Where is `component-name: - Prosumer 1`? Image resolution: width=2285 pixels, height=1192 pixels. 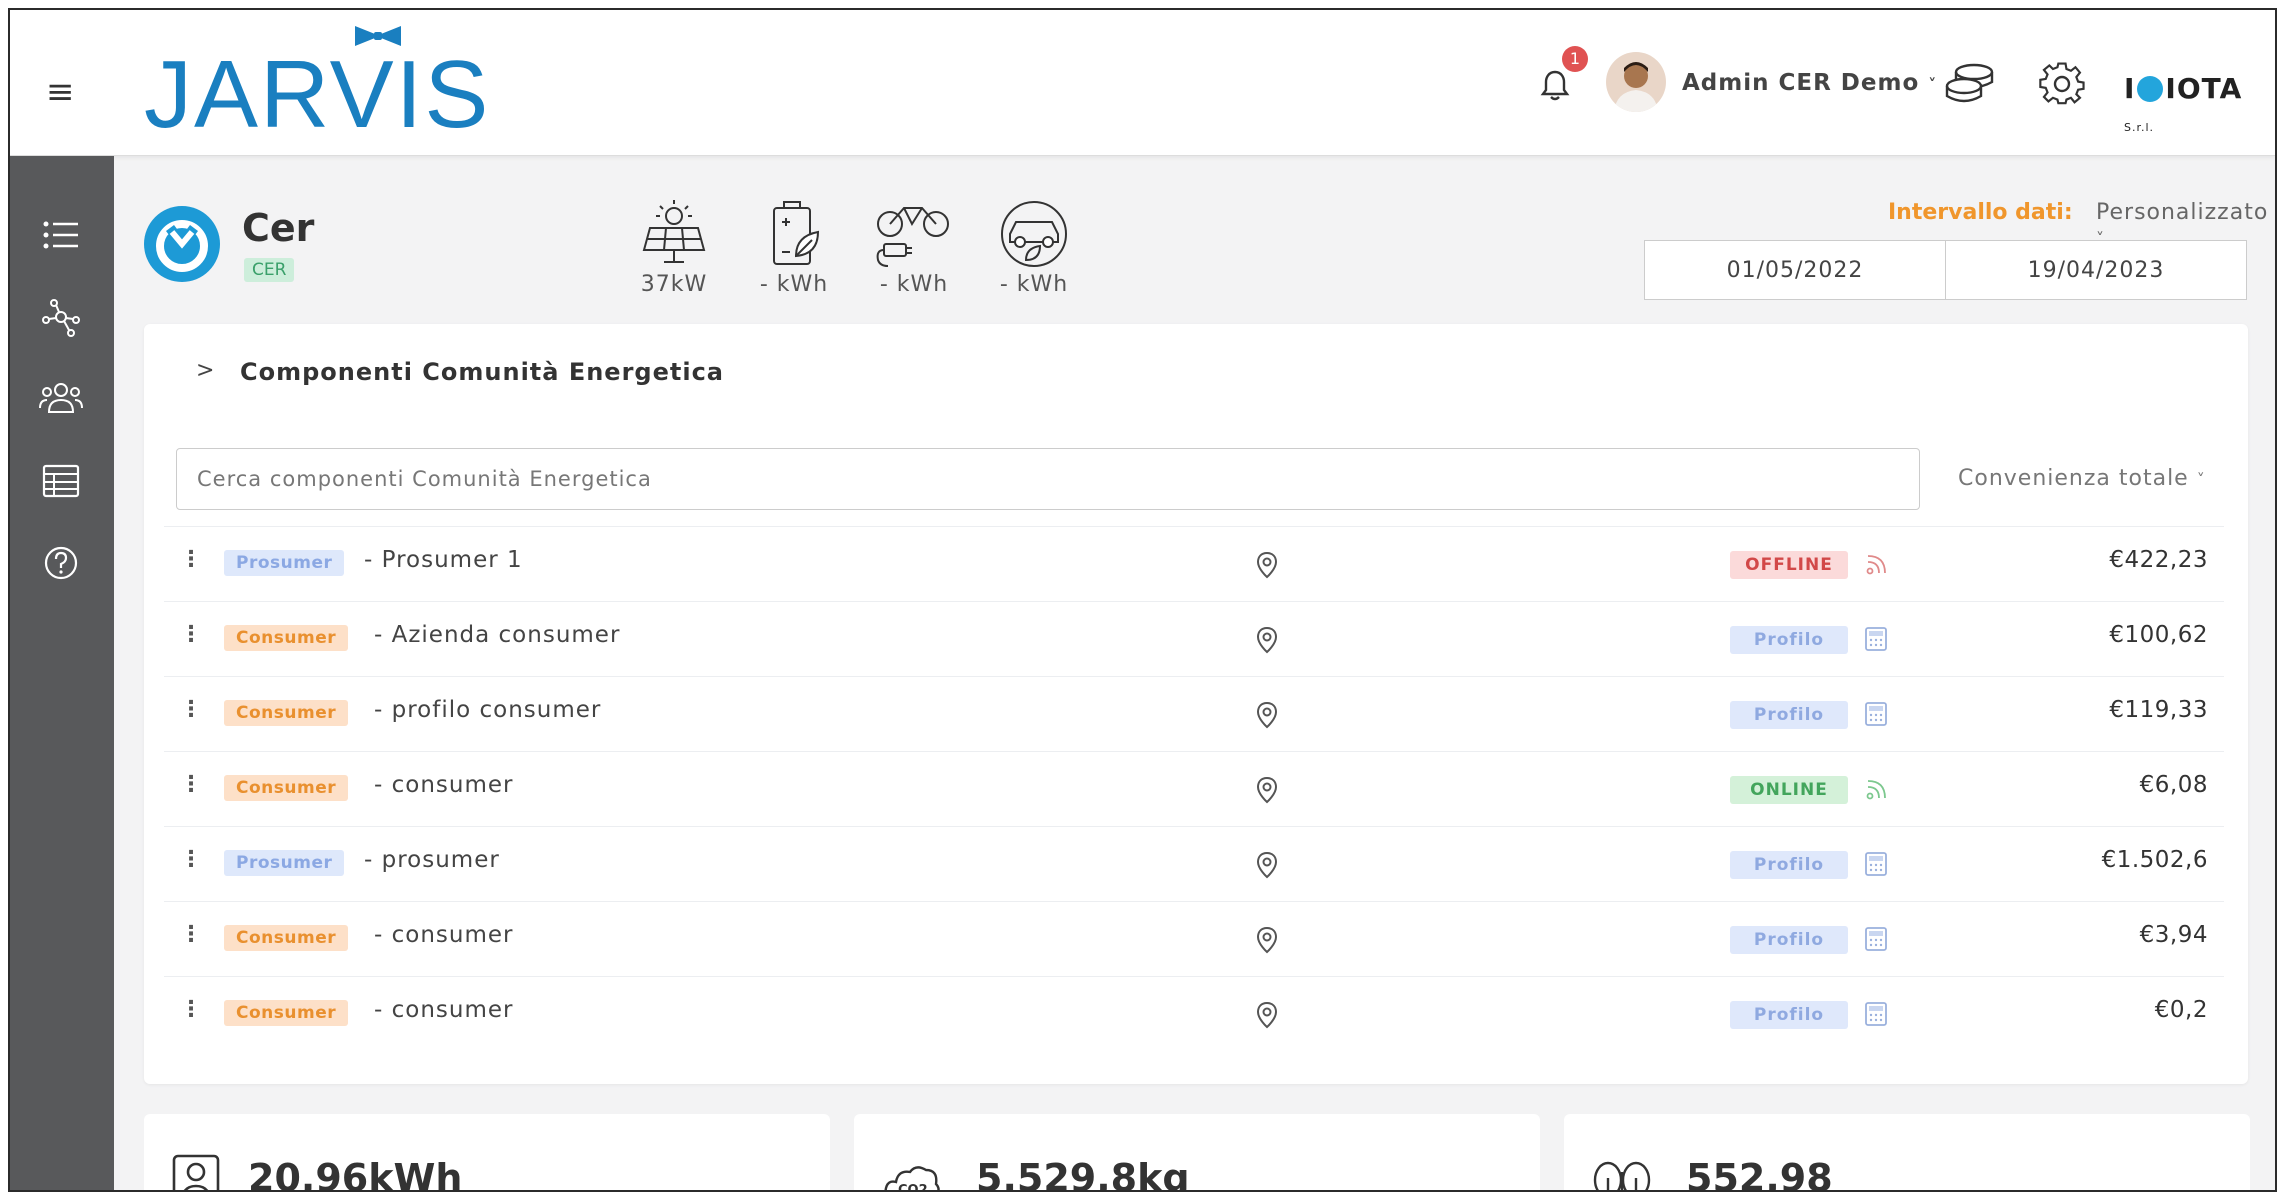 component-name: - Prosumer 1 is located at coordinates (443, 560).